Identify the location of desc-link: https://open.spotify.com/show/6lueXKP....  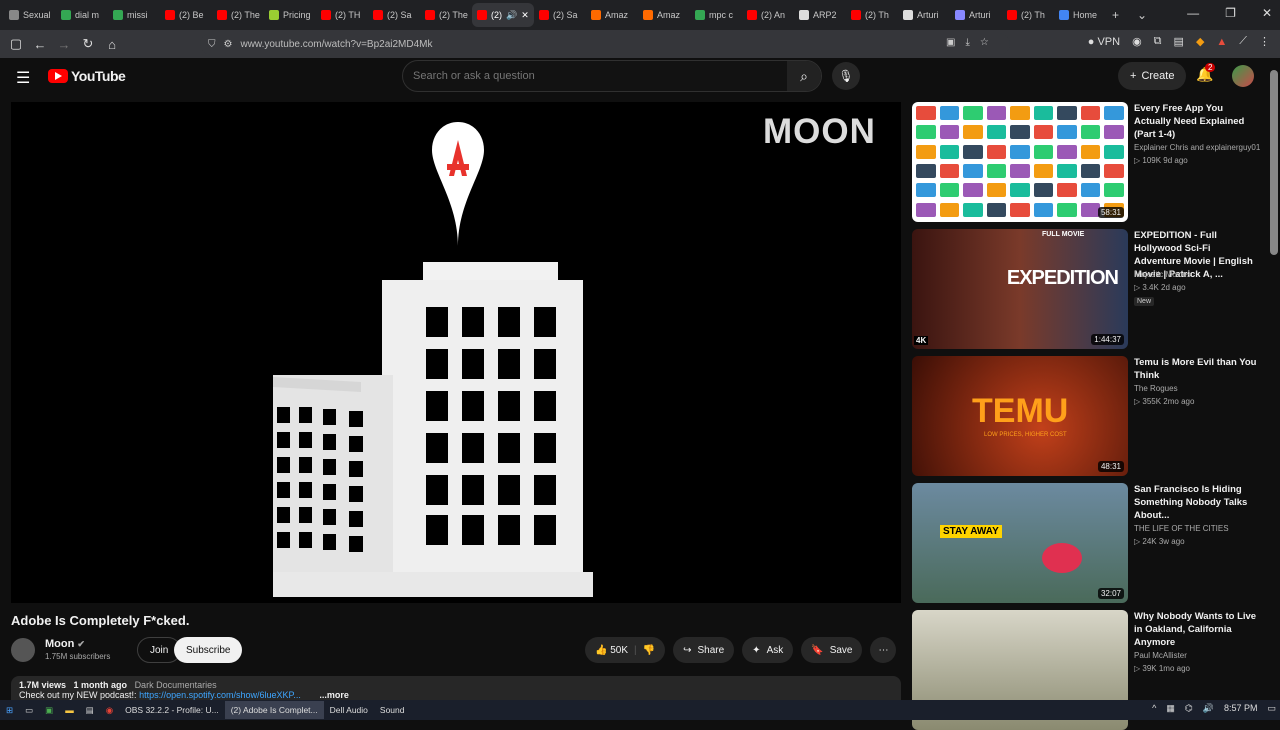
(220, 695).